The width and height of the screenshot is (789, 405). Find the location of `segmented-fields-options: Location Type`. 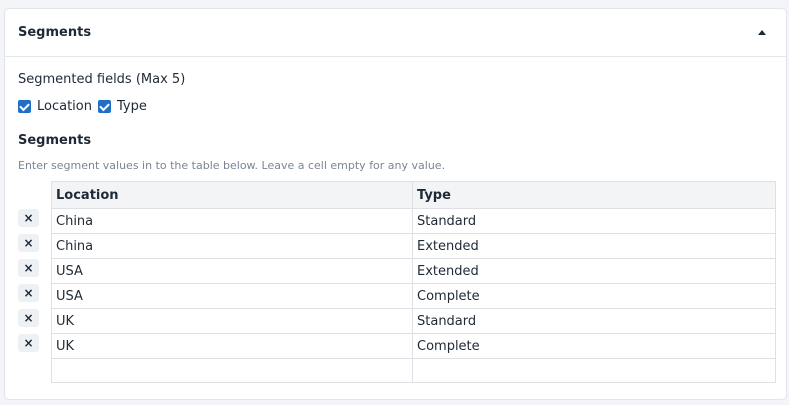

segmented-fields-options: Location Type is located at coordinates (85, 106).